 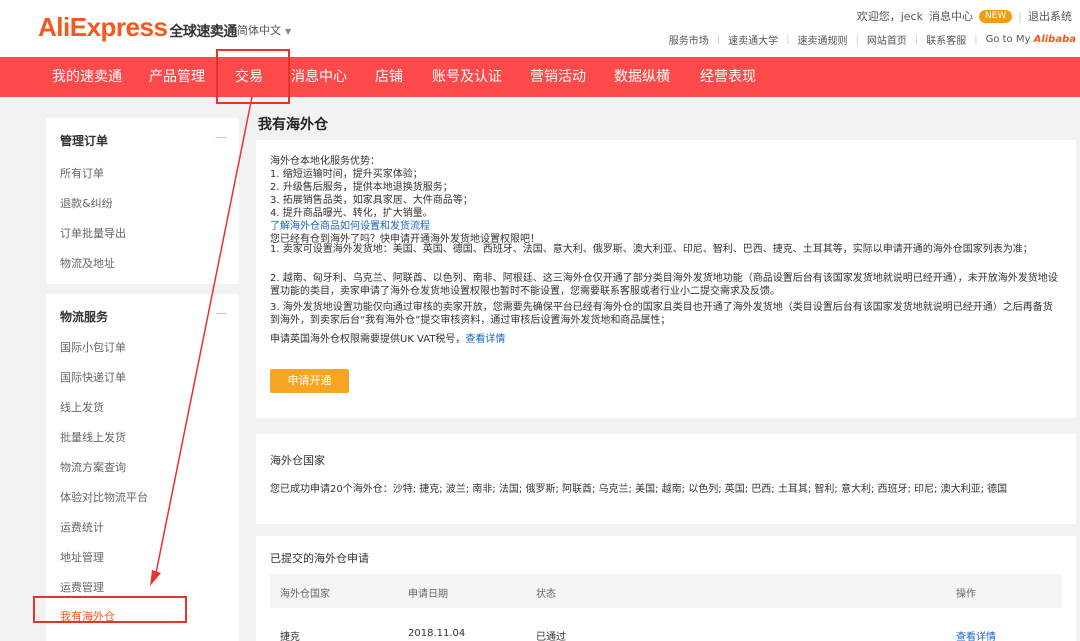 What do you see at coordinates (642, 77) in the screenshot?
I see `nav-data: 数据纵横` at bounding box center [642, 77].